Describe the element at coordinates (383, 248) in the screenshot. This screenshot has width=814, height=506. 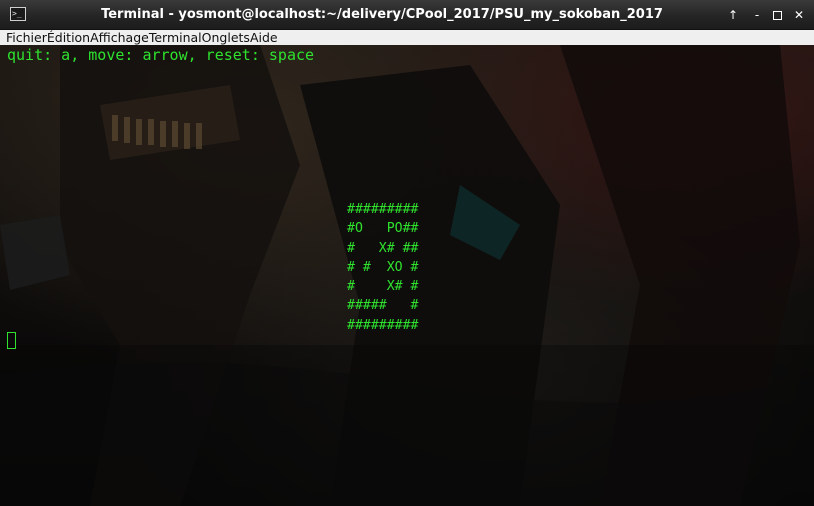
I see `map-row: # X# ##` at that location.